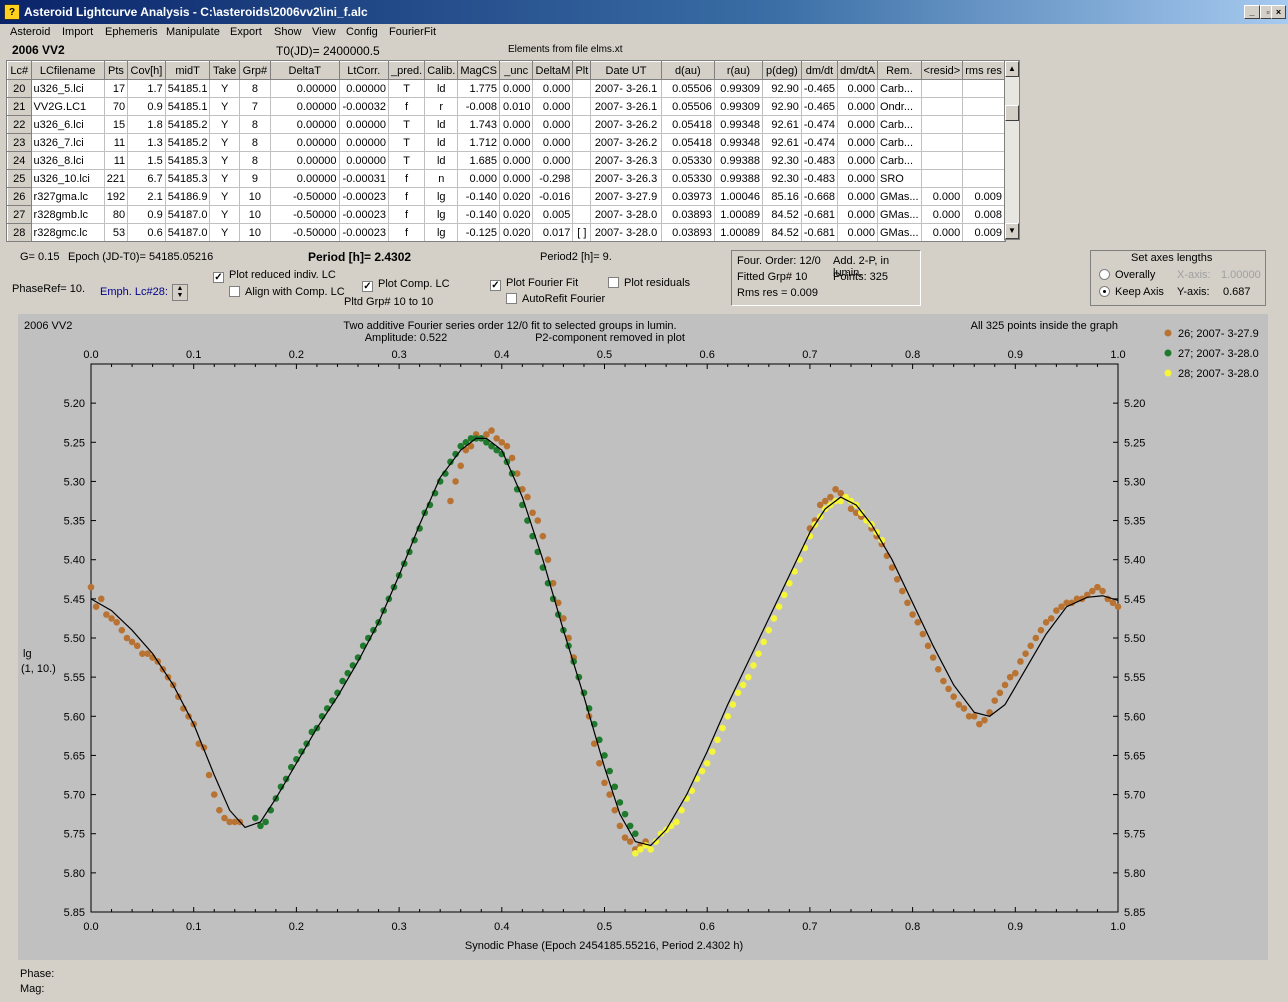 Image resolution: width=1288 pixels, height=1002 pixels. What do you see at coordinates (68, 232) in the screenshot?
I see `table-cell: r328gmc.lc` at bounding box center [68, 232].